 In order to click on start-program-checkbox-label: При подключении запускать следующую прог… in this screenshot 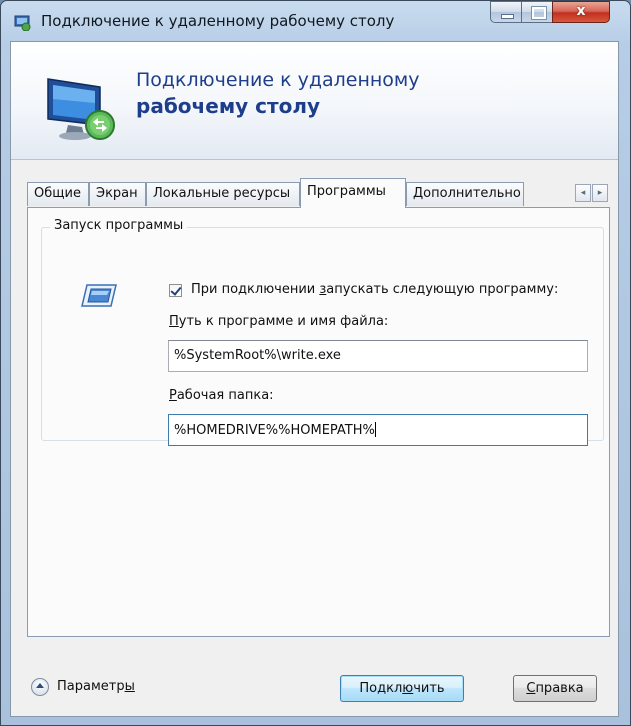, I will do `click(374, 289)`.